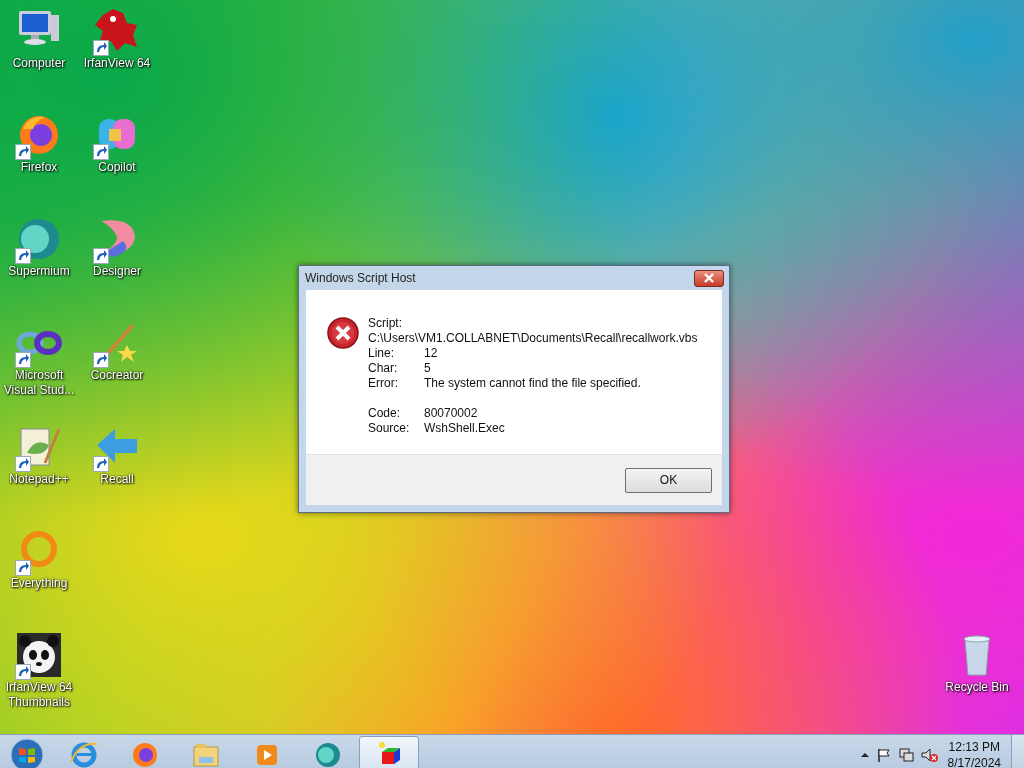 The image size is (1024, 768). What do you see at coordinates (39, 583) in the screenshot?
I see `desktop-icon-label: Everything` at bounding box center [39, 583].